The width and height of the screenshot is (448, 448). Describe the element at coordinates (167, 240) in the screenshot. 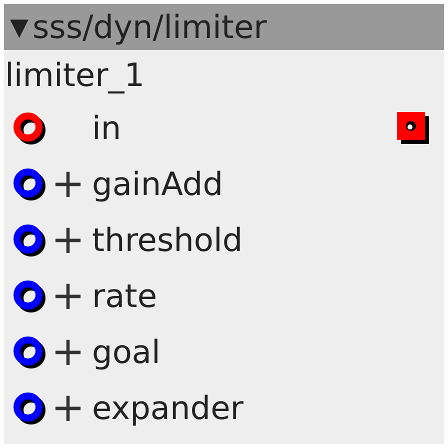

I see `port-label: threshold` at that location.